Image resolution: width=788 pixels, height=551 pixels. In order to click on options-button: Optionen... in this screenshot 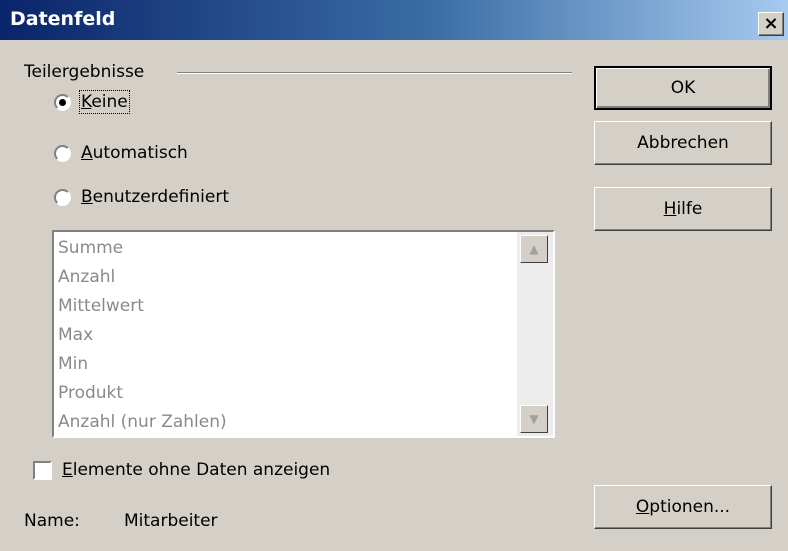, I will do `click(683, 507)`.